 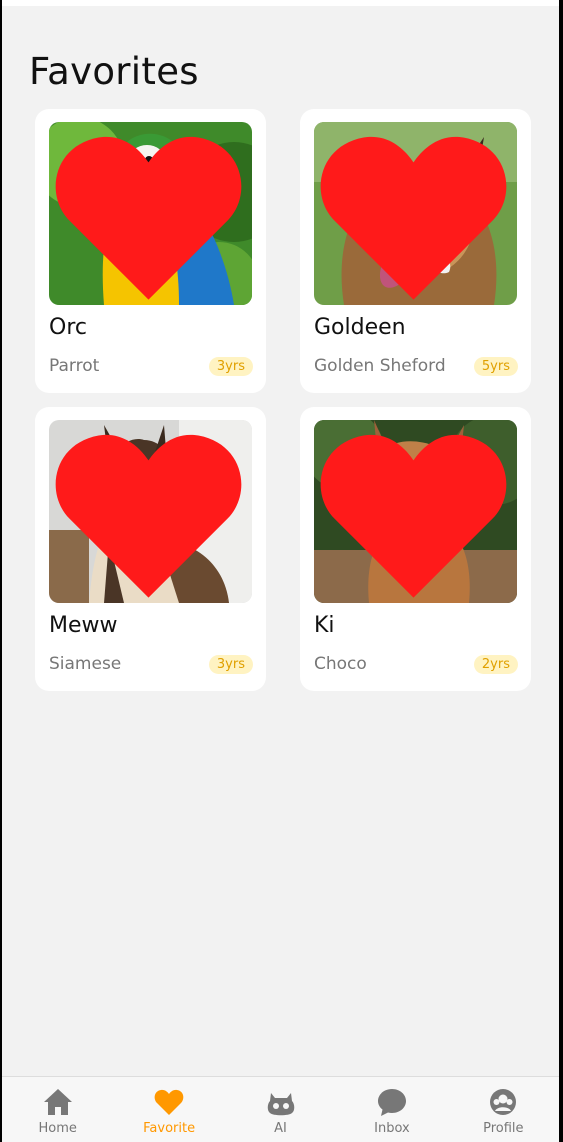 I want to click on pet-breed: Siamese, so click(x=85, y=664).